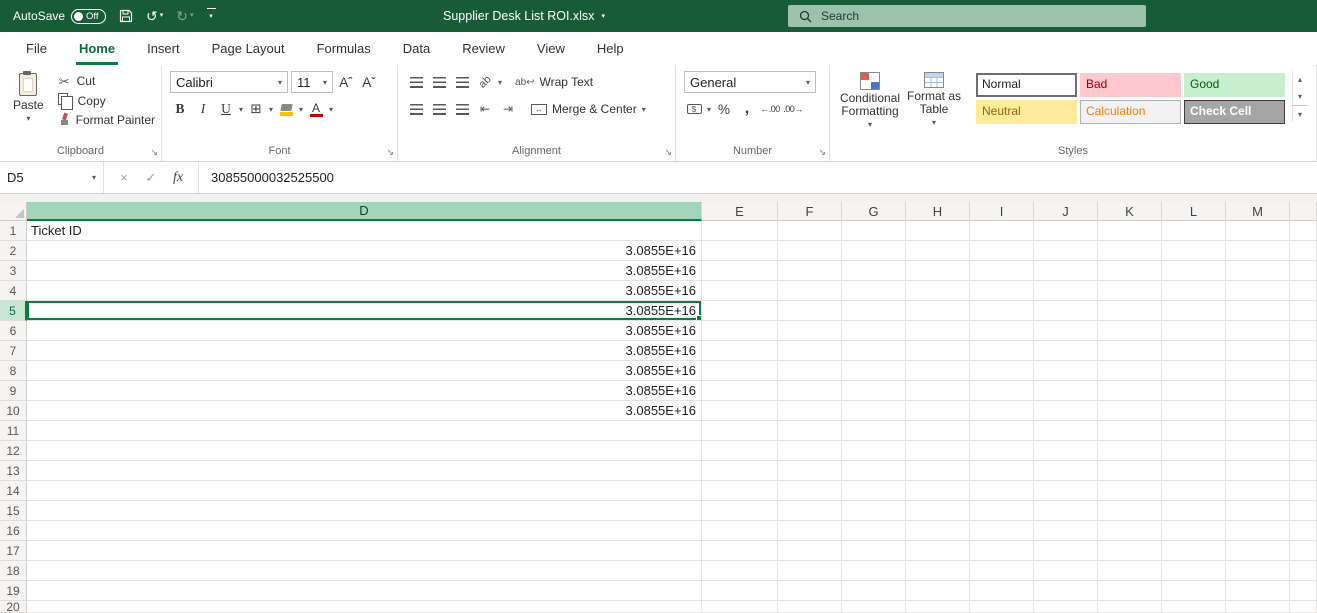 The image size is (1317, 613). What do you see at coordinates (13, 471) in the screenshot?
I see `row-header-13: 13` at bounding box center [13, 471].